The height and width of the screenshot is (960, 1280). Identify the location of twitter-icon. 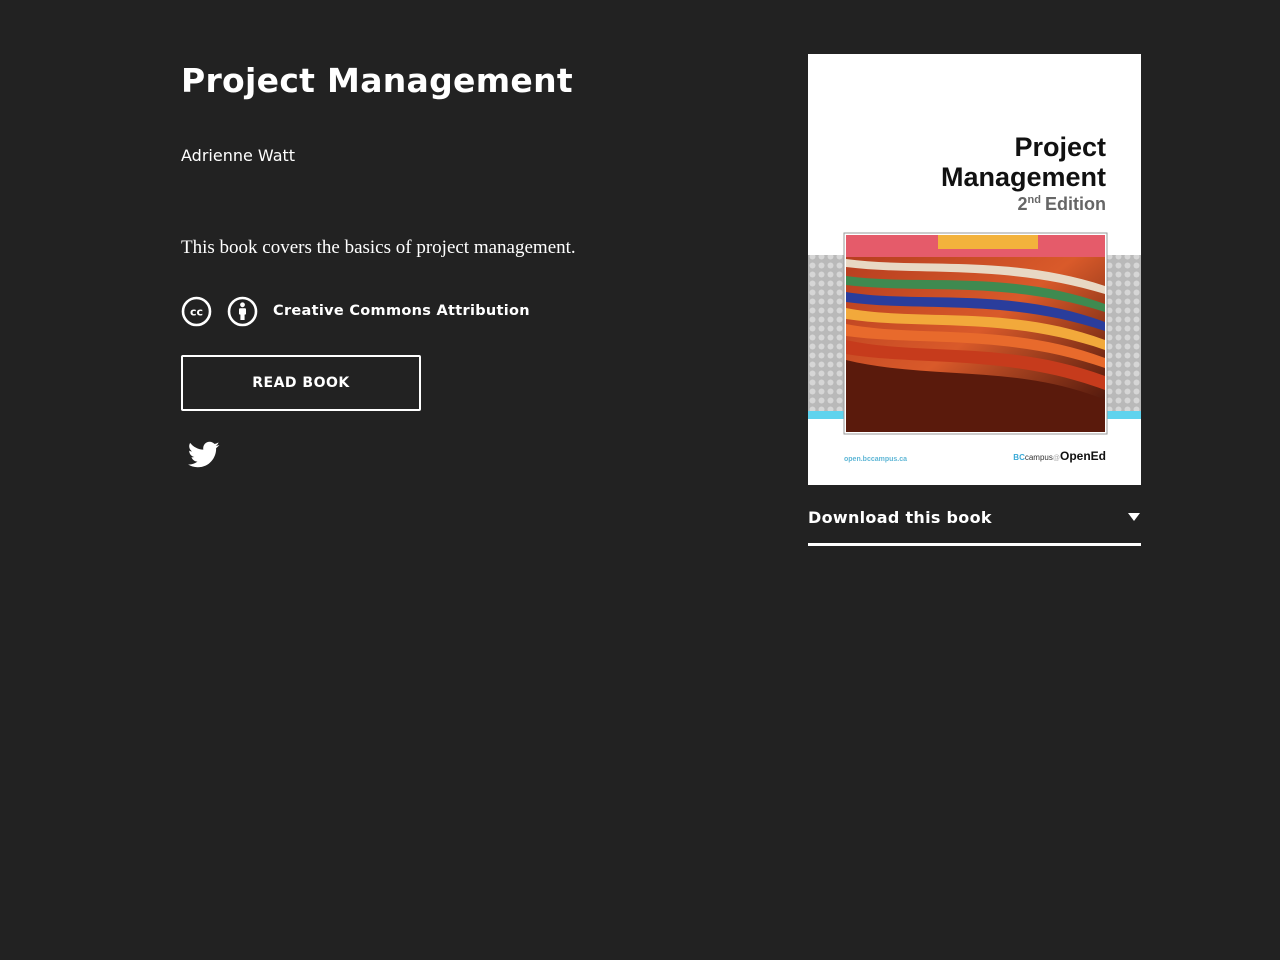
(203, 455).